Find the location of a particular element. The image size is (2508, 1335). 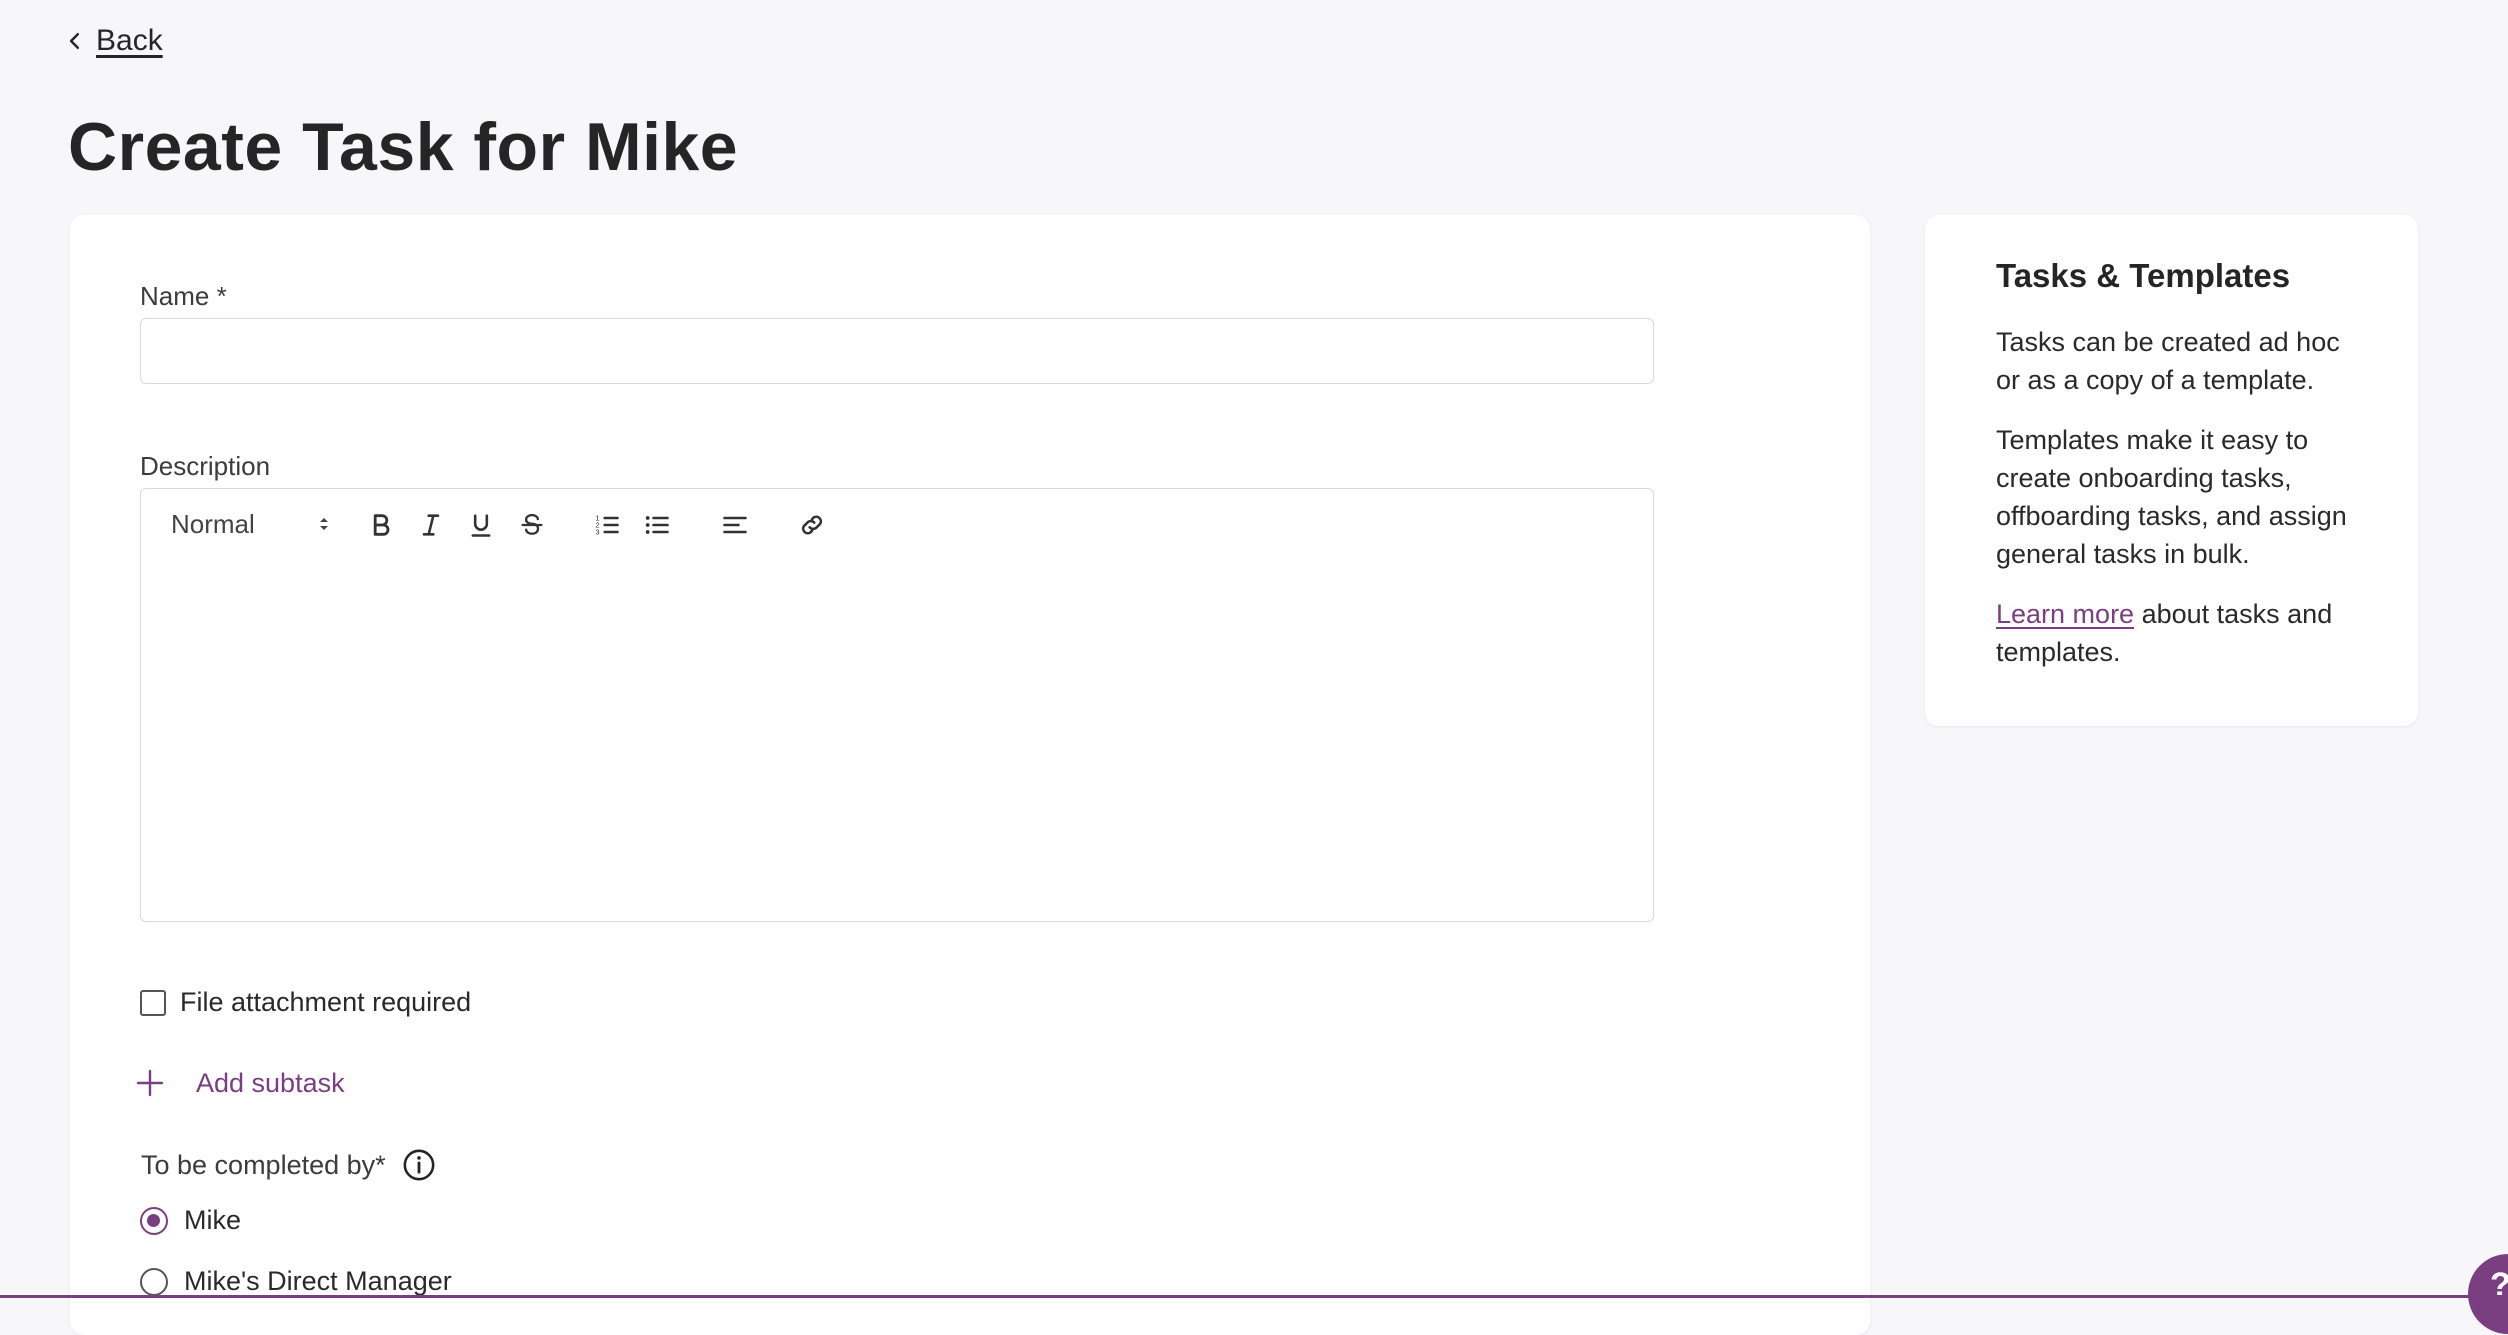

file-attachment-checkbox is located at coordinates (153, 1002).